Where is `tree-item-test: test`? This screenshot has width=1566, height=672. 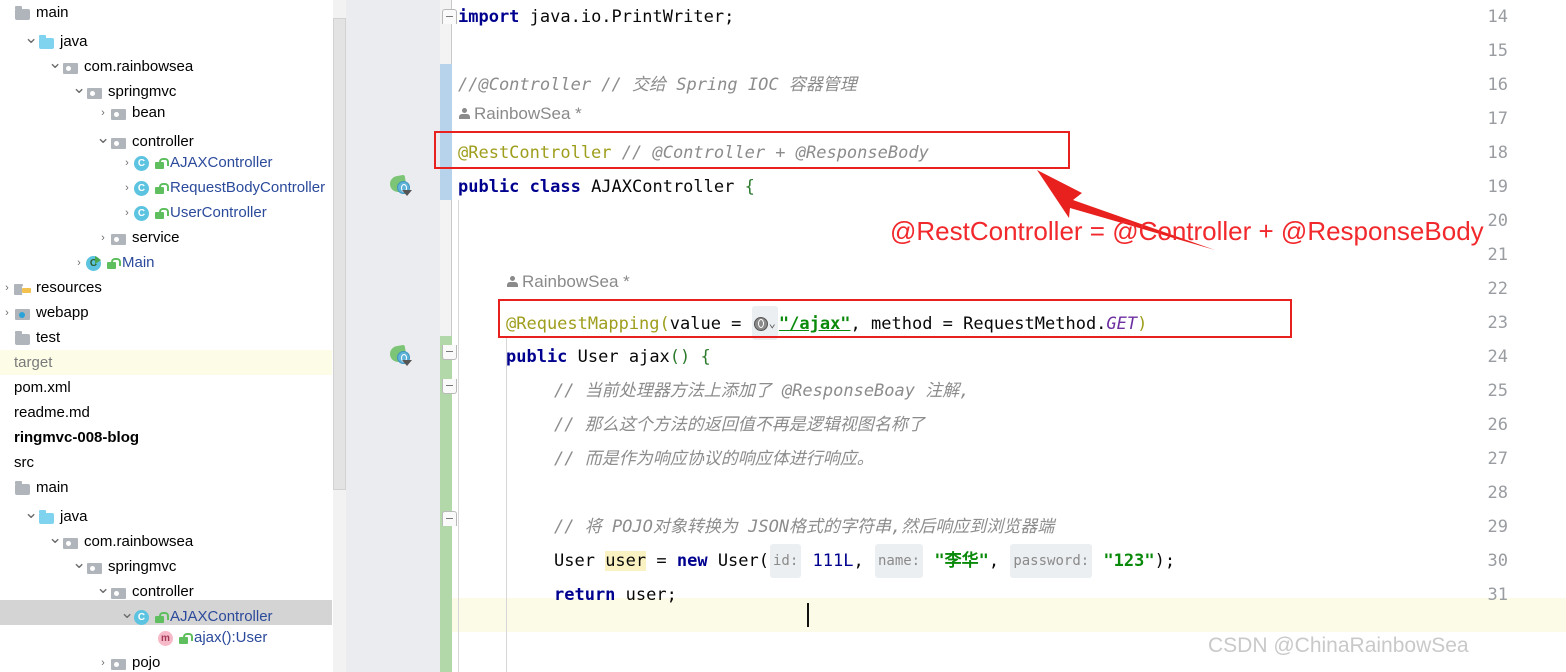
tree-item-test: test is located at coordinates (166, 337).